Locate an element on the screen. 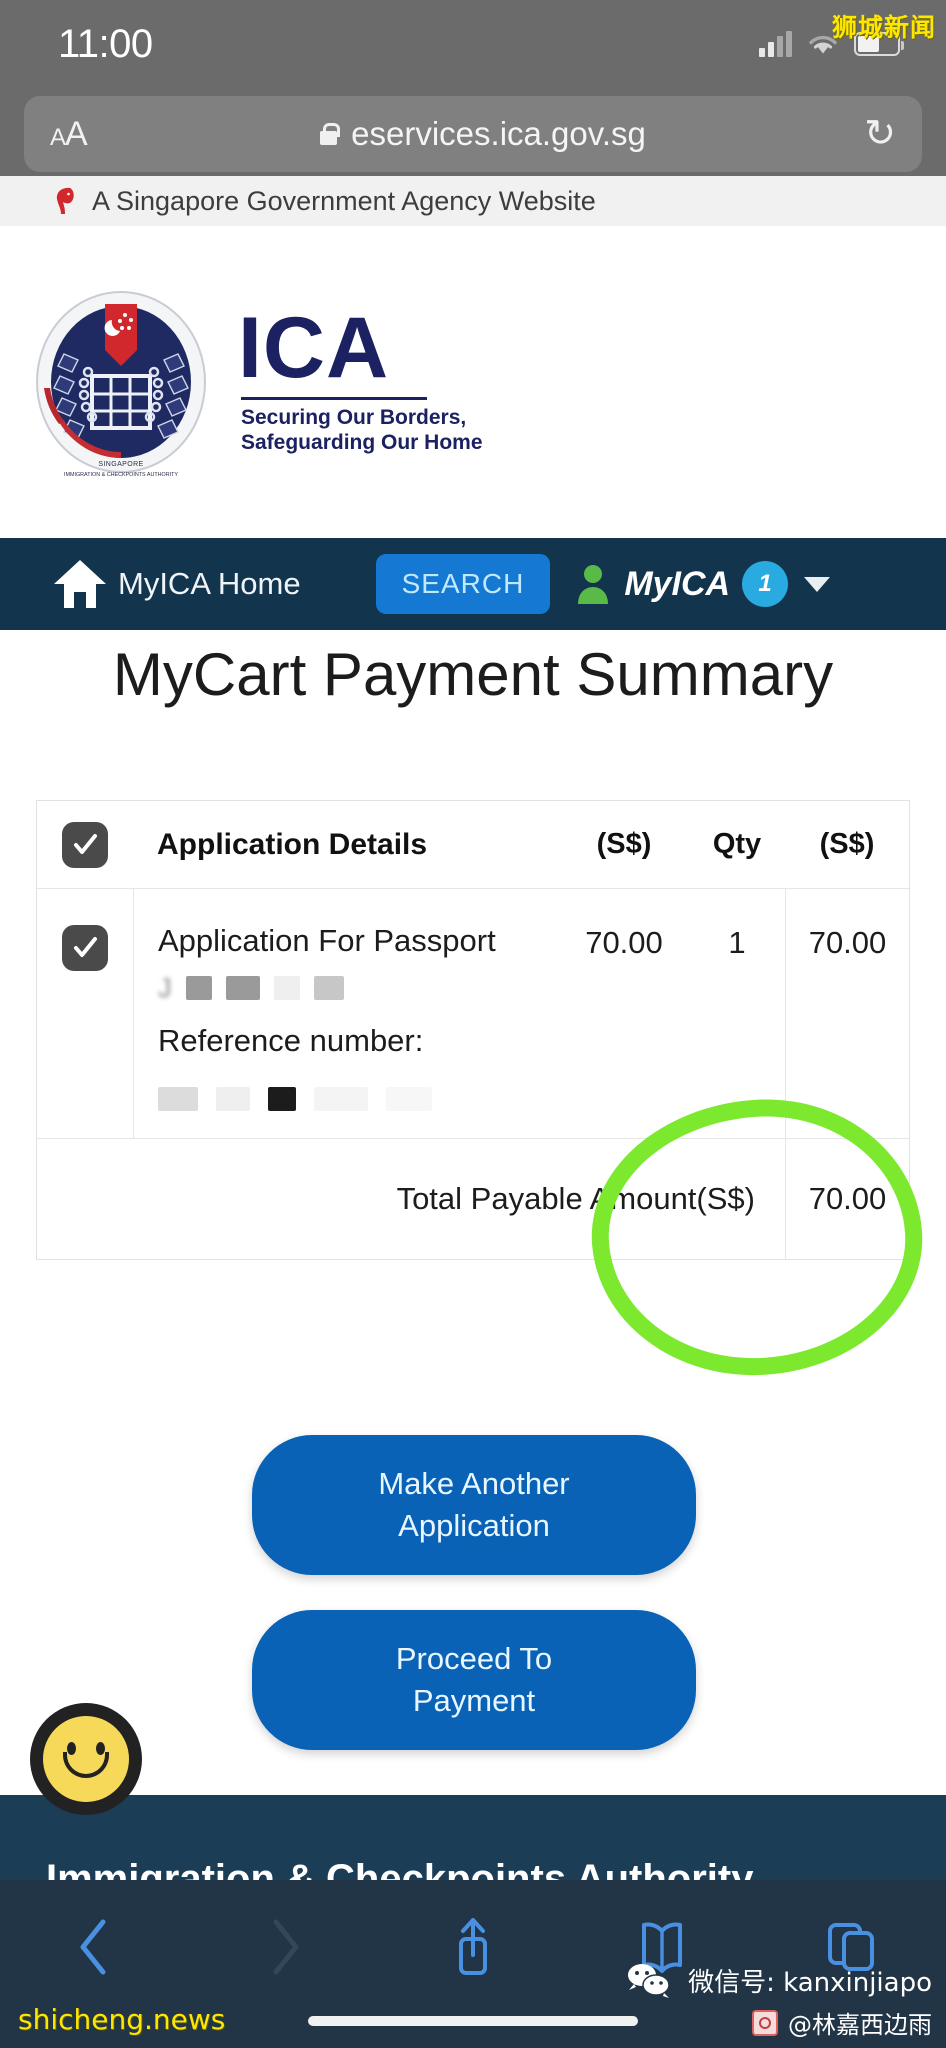 The image size is (946, 2048). weibo-icon is located at coordinates (765, 2022).